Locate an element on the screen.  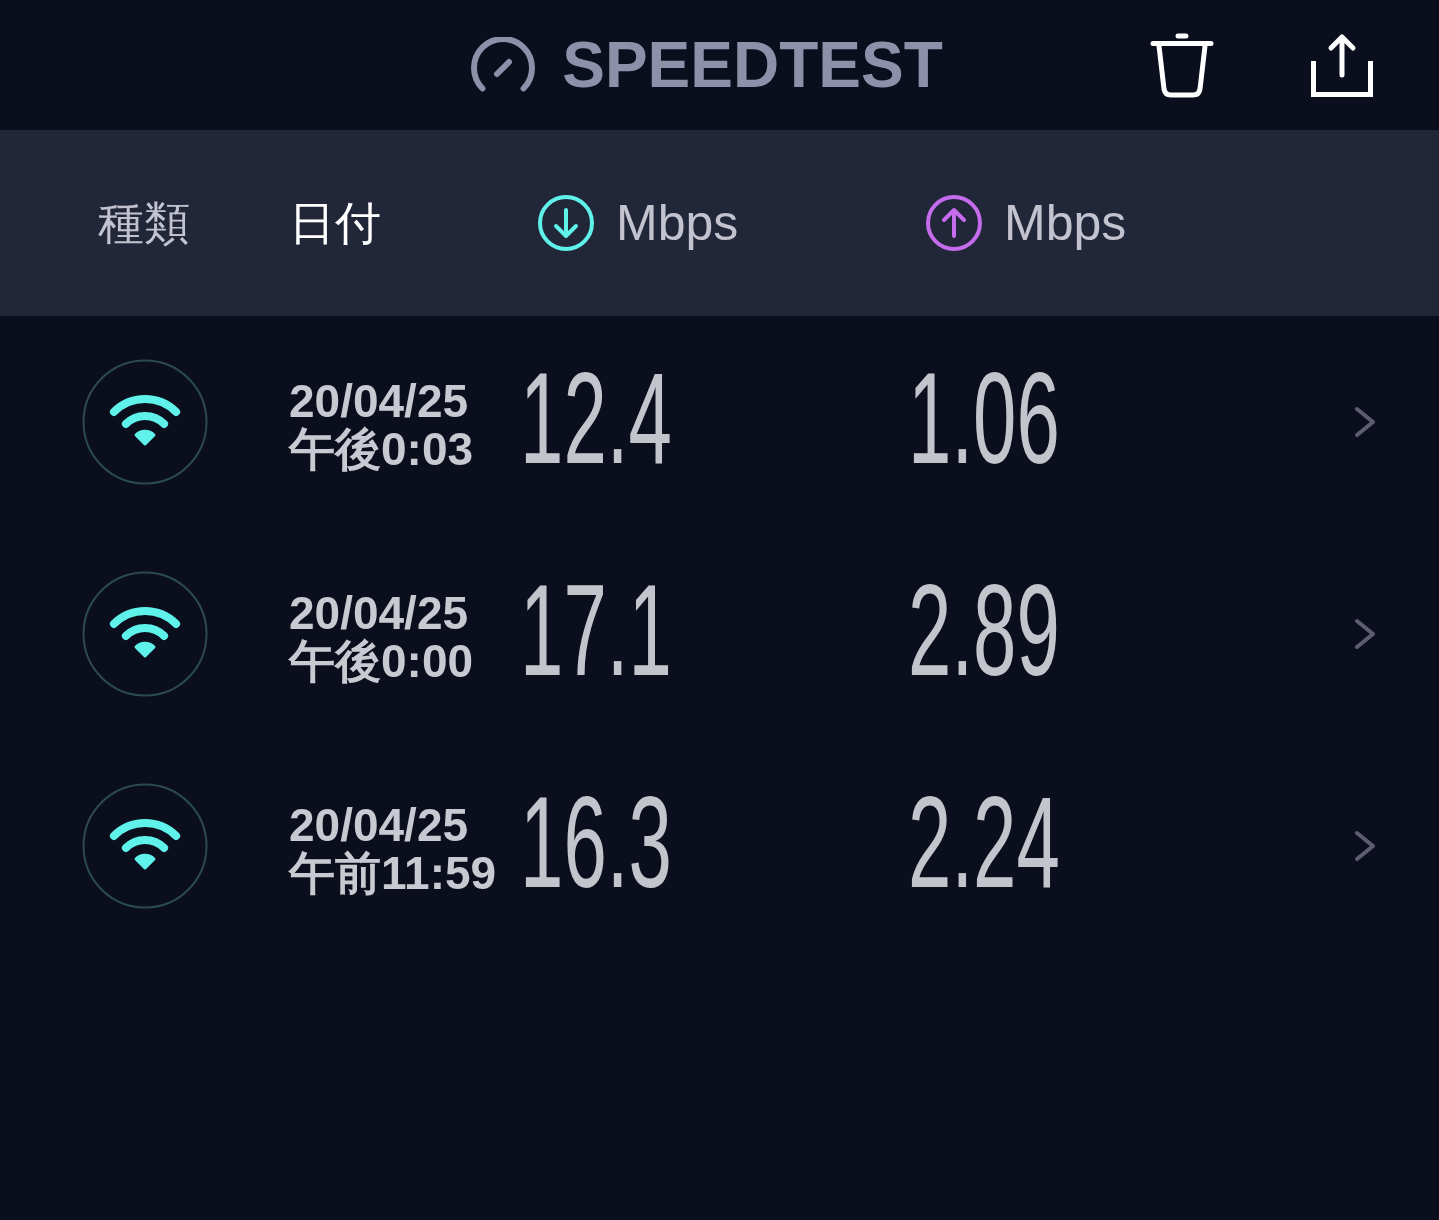
upload-icon is located at coordinates (954, 223).